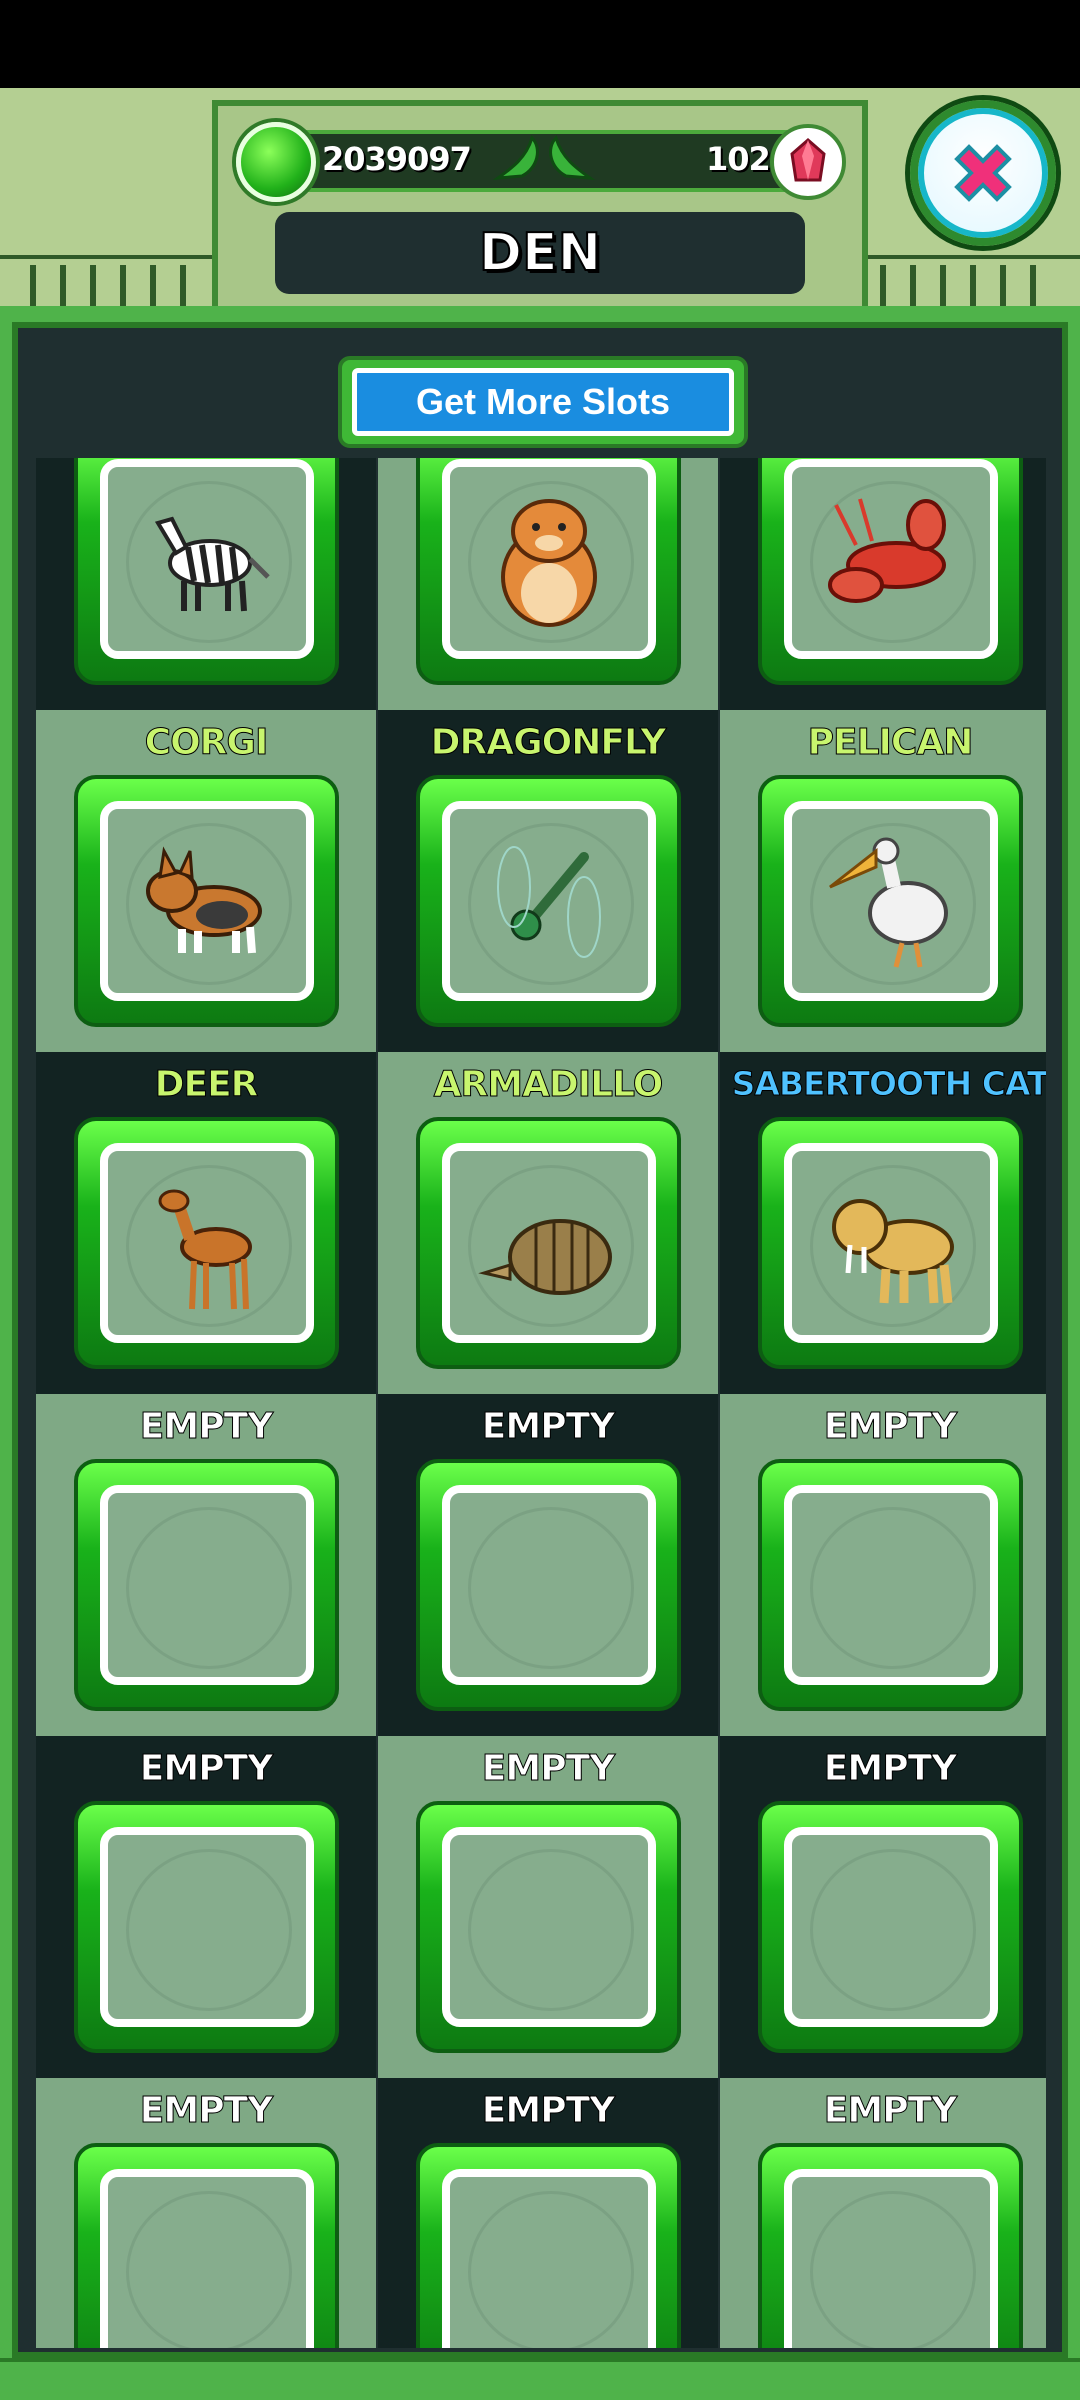 The image size is (1080, 2400). What do you see at coordinates (547, 1257) in the screenshot?
I see `armadillo-icon` at bounding box center [547, 1257].